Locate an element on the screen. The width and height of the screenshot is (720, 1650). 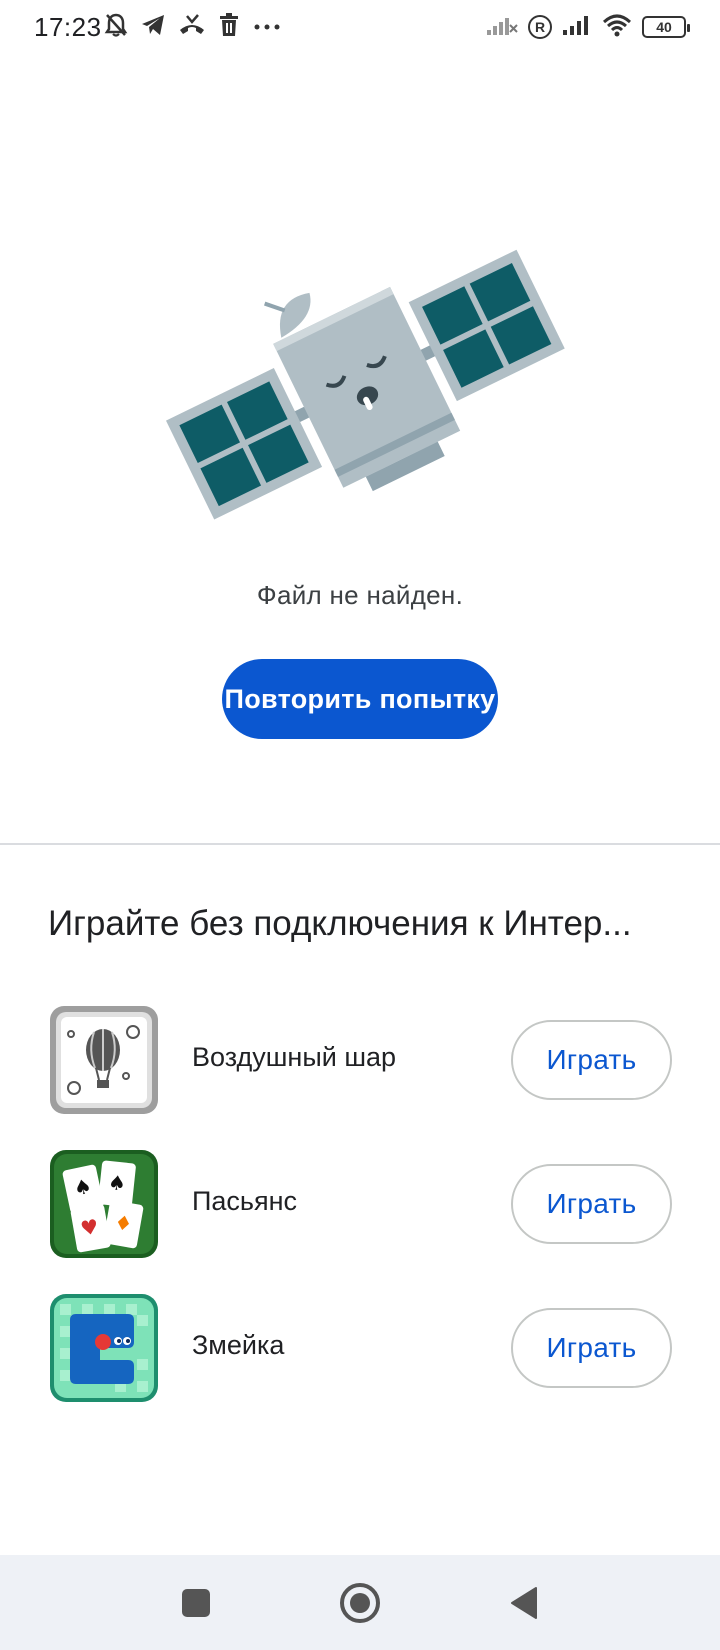
signal-off-icon is located at coordinates (502, 27).